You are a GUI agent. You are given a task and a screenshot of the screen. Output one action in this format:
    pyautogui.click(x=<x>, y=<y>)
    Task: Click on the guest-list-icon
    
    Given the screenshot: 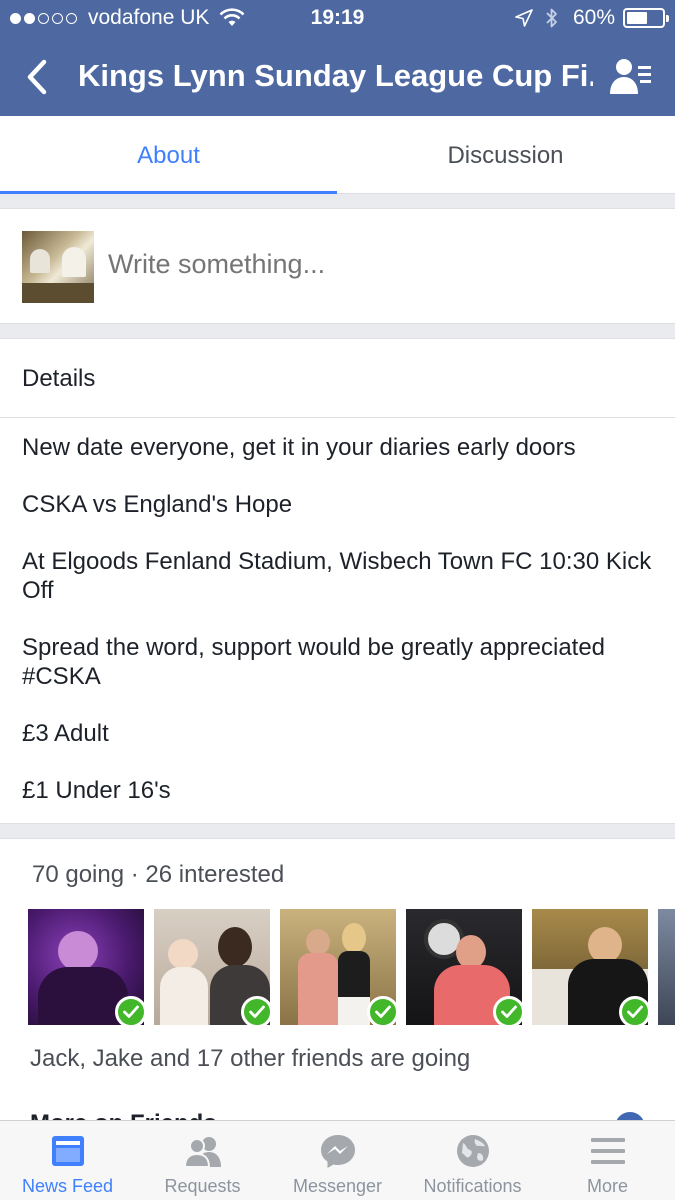 What is the action you would take?
    pyautogui.click(x=631, y=76)
    